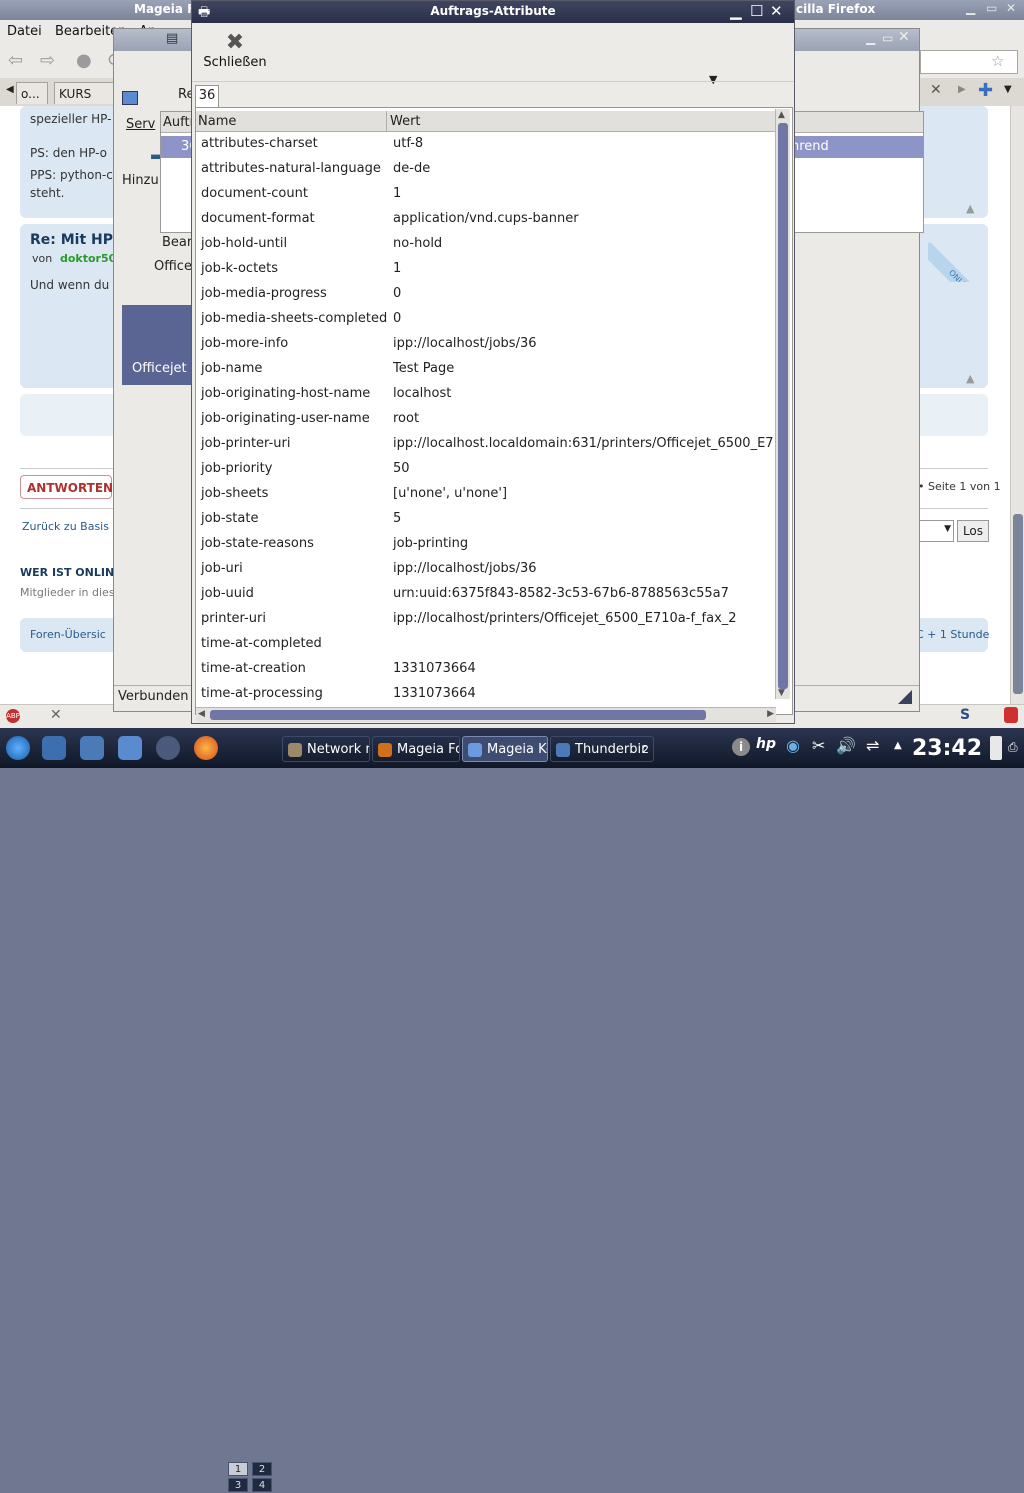 This screenshot has width=1024, height=1493. I want to click on attribute-row: job-media-sheets-completed 0, so click(486, 319).